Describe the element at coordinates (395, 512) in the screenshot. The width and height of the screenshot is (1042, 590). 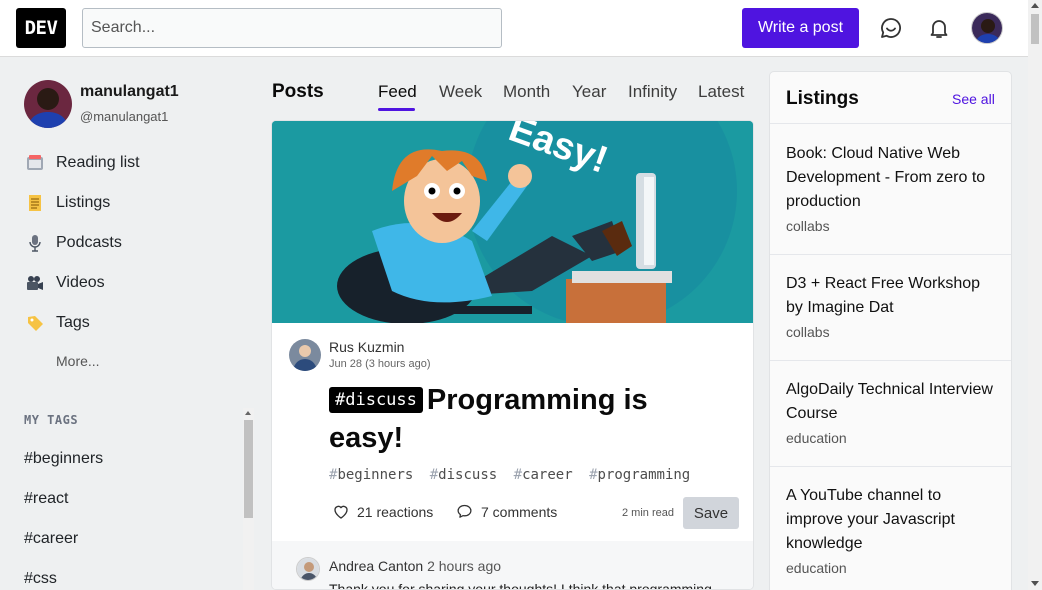
I see `reactions-count: 21 reactions` at that location.